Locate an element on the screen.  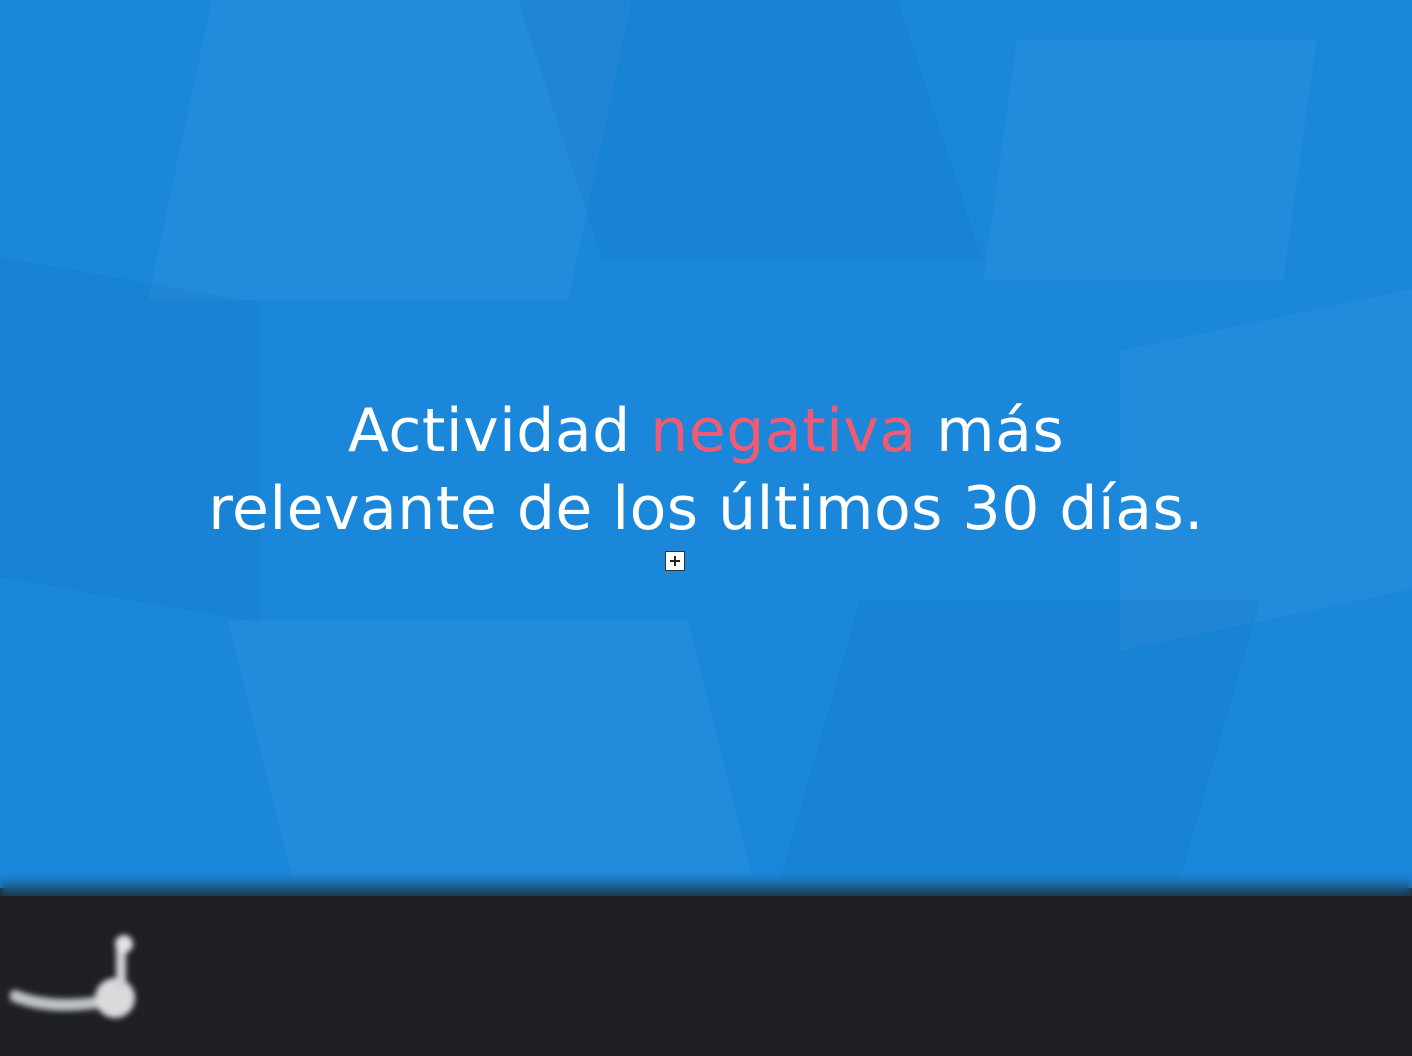
headline-line-1: Actividad negativa más is located at coordinates (706, 431).